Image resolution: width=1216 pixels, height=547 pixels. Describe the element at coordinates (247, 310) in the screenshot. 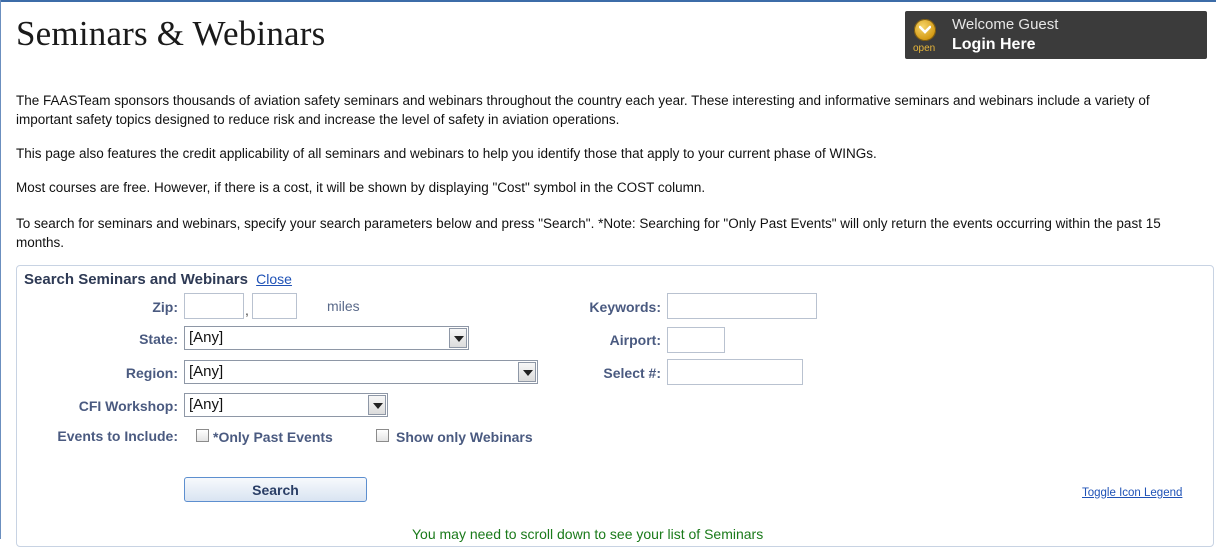

I see `zip-comma: ,` at that location.